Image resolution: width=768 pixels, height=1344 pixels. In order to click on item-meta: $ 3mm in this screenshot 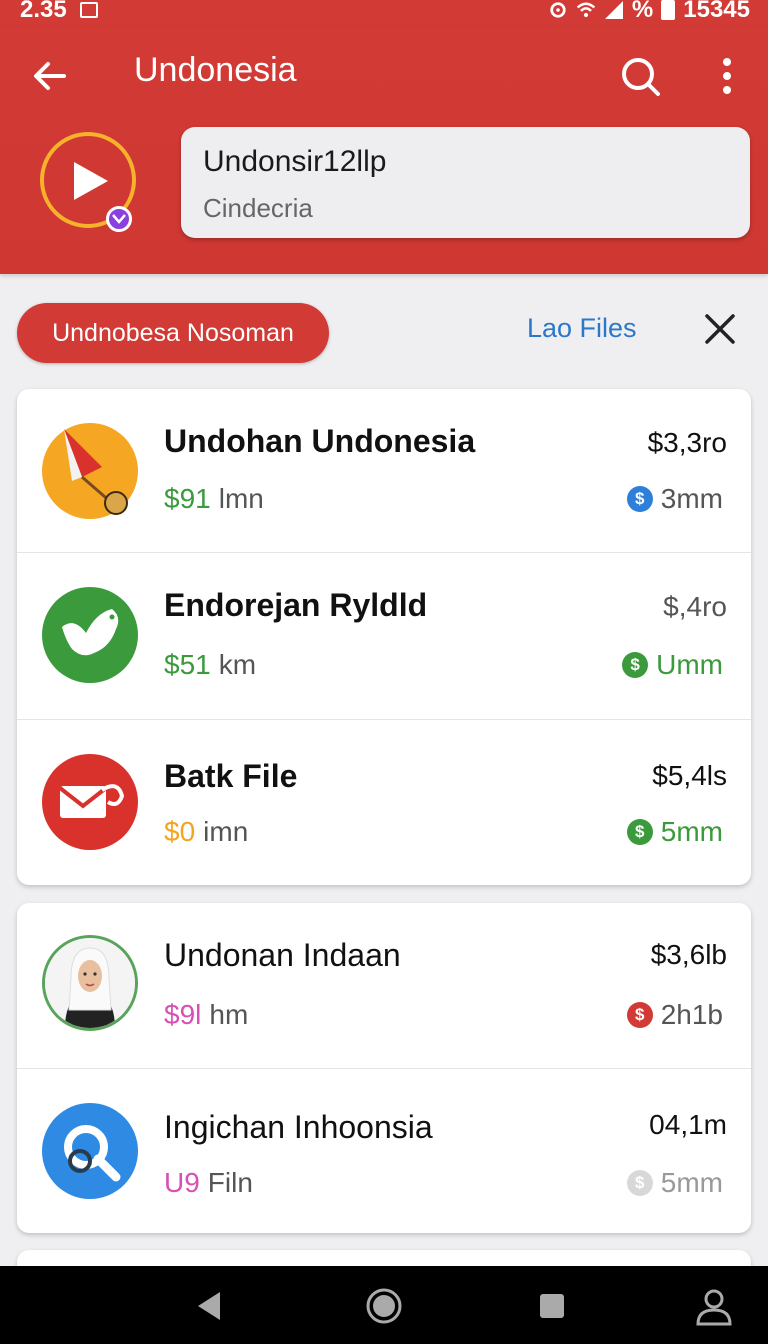, I will do `click(674, 499)`.